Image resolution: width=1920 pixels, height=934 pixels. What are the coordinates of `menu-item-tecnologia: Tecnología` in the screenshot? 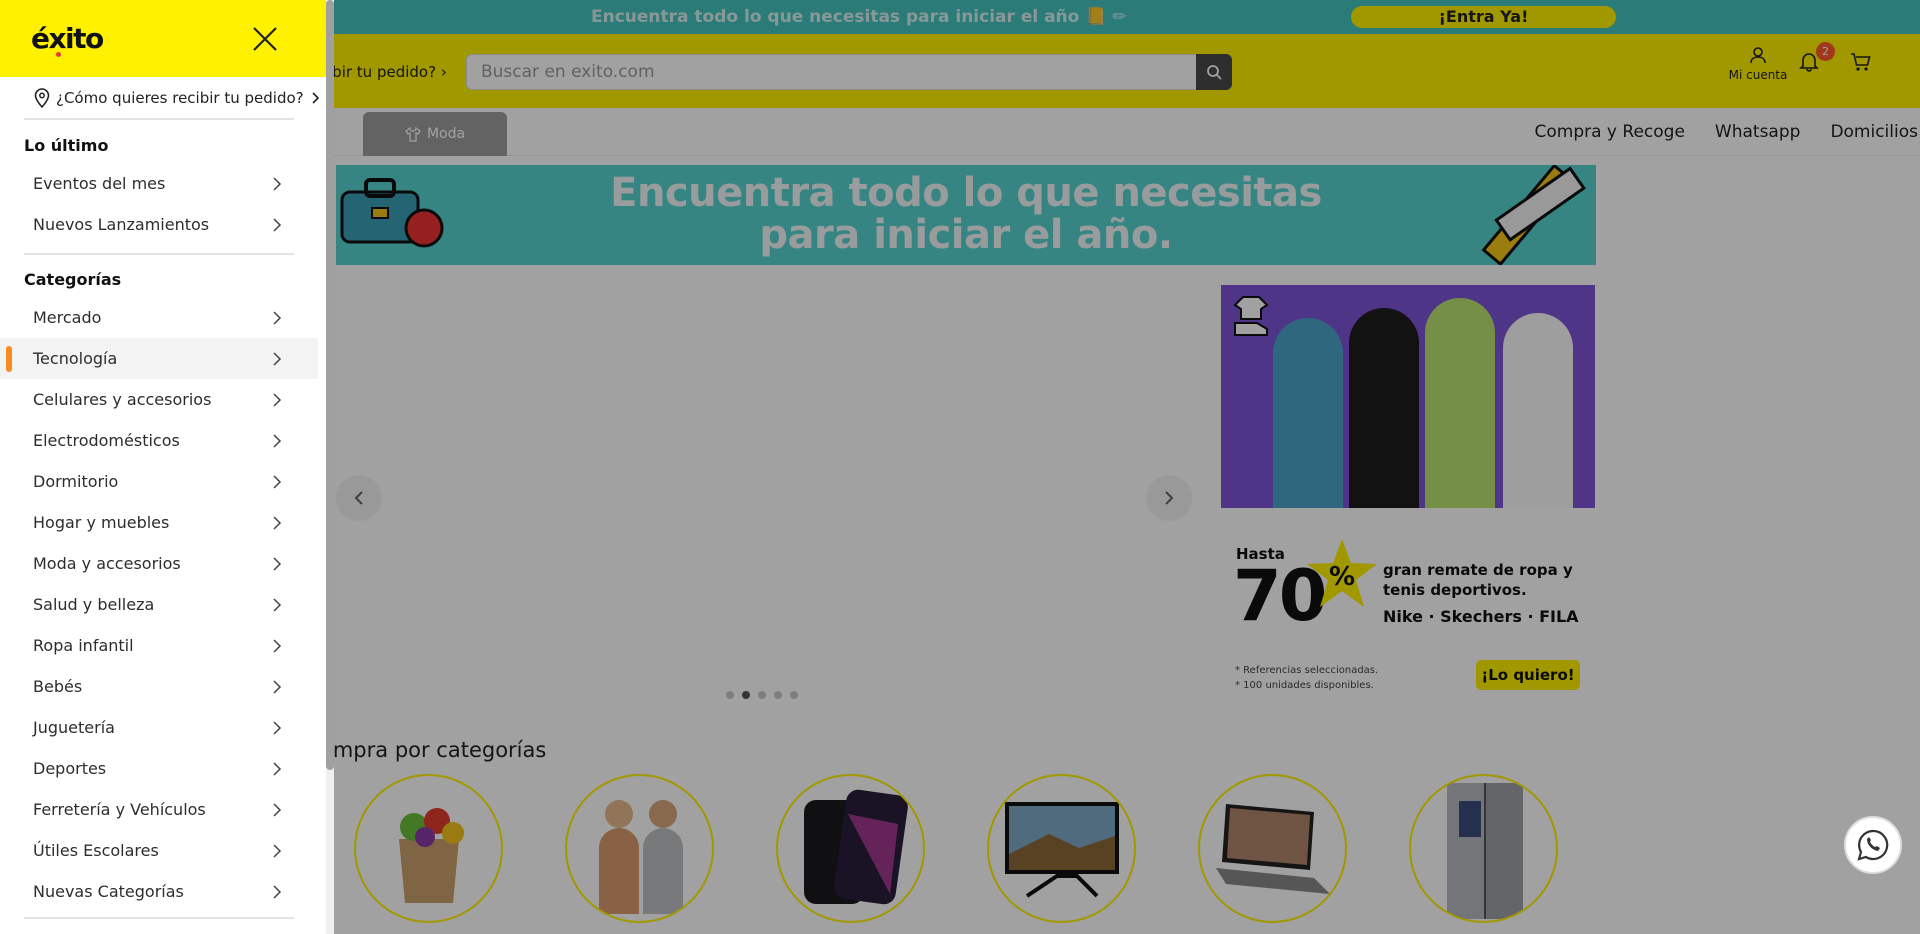 It's located at (159, 358).